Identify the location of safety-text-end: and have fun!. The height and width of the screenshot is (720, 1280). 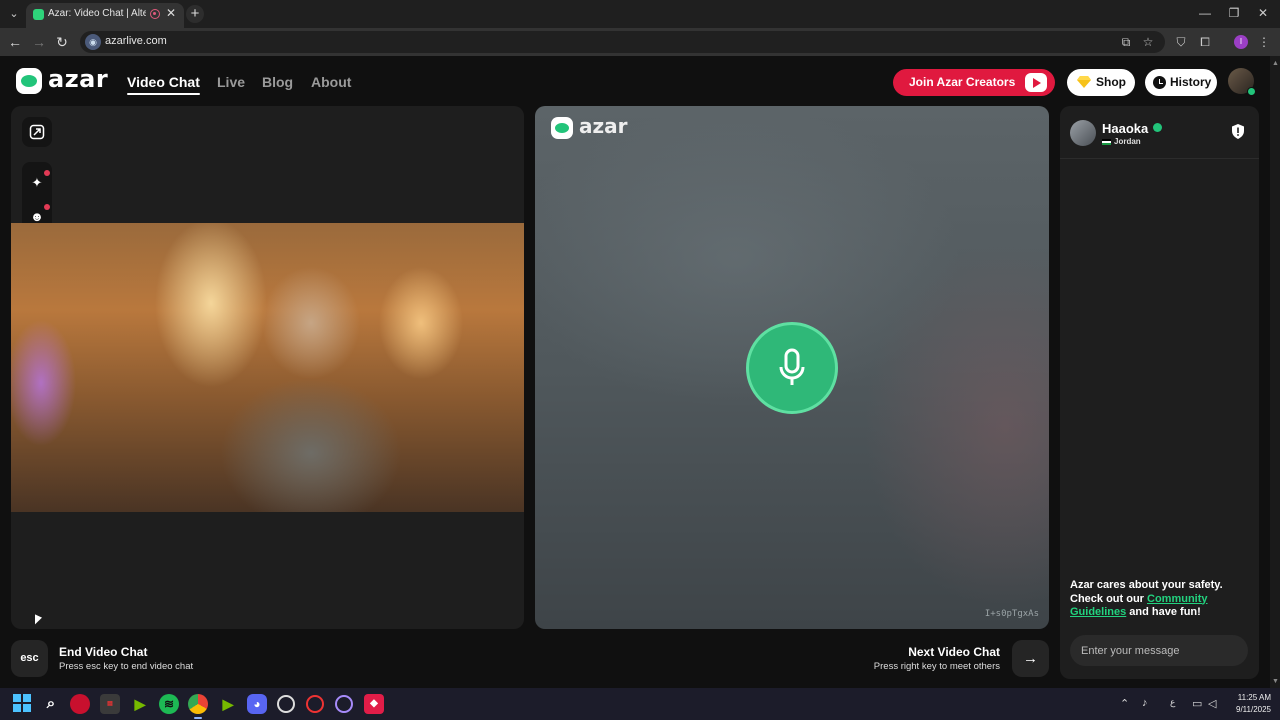
(1163, 612).